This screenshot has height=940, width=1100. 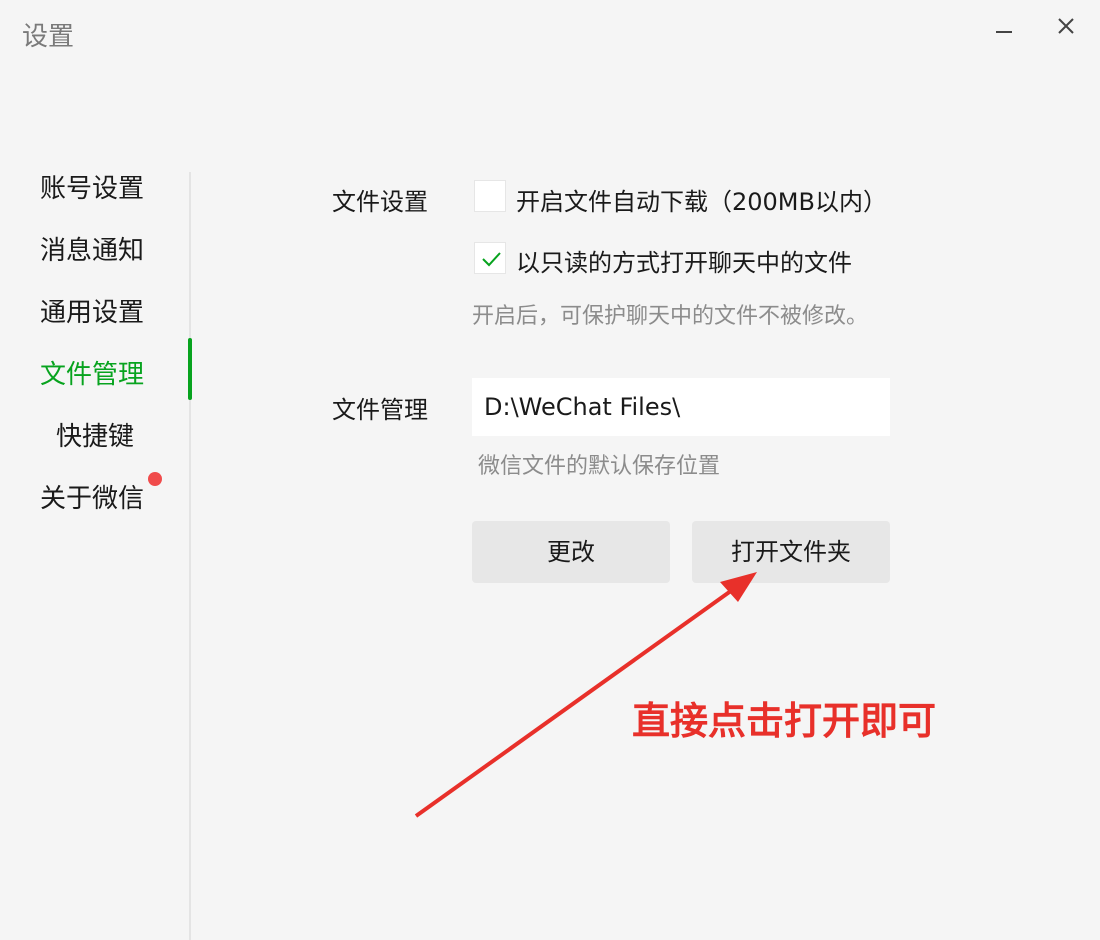 I want to click on annotation-text: 直接点击打开即可, so click(x=784, y=721).